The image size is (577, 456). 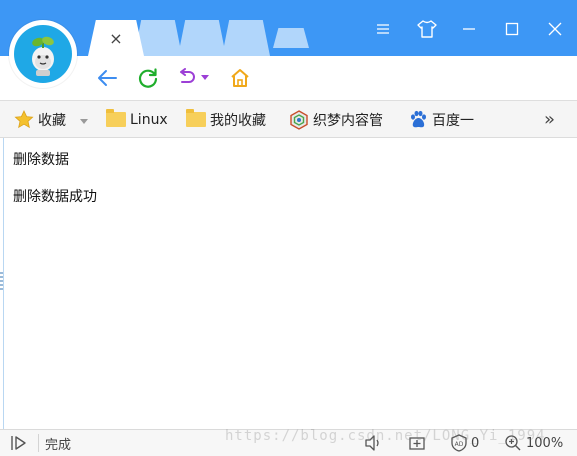 I want to click on more-bookmarks-button: », so click(x=549, y=119).